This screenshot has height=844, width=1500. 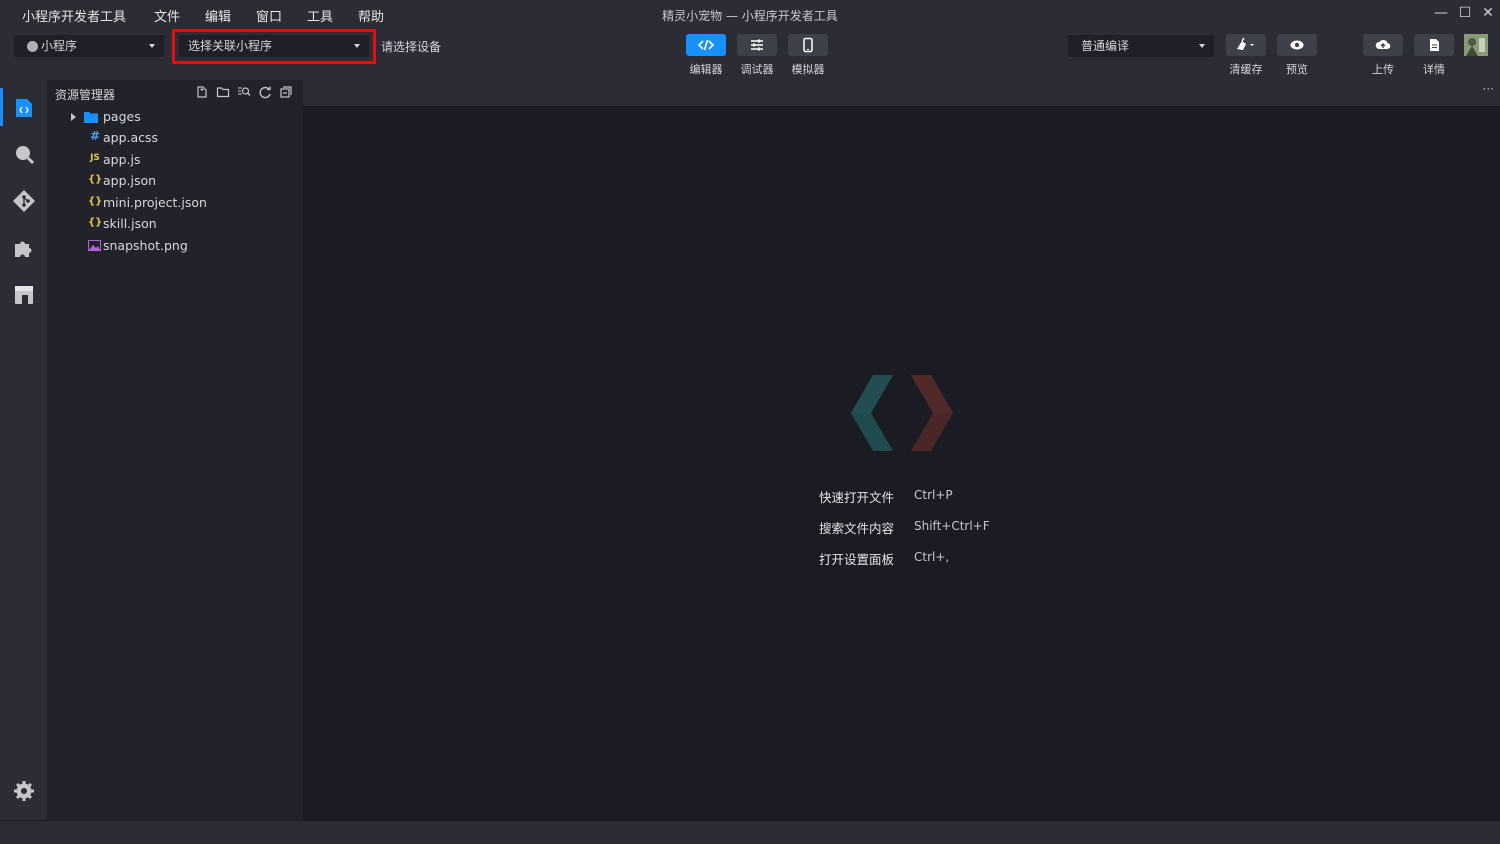 I want to click on file-code-icon, so click(x=24, y=108).